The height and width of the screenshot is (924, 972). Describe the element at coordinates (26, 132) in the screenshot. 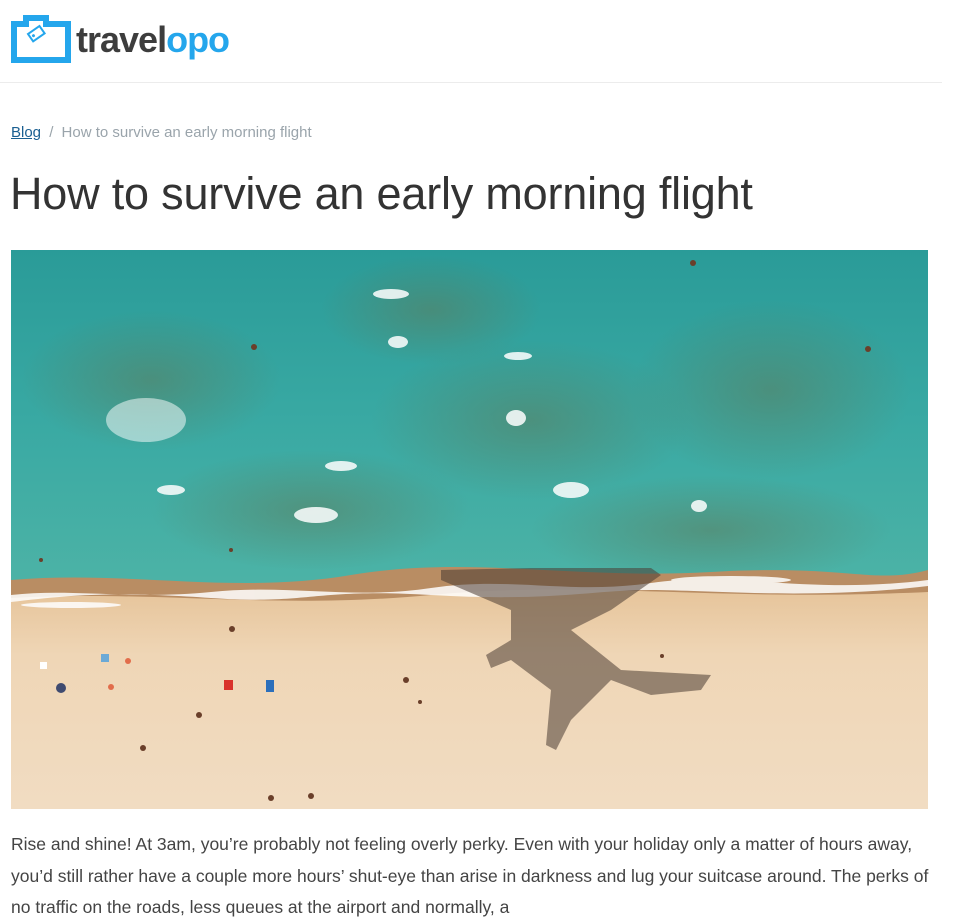

I see `breadcrumb-blog-link: Blog` at that location.